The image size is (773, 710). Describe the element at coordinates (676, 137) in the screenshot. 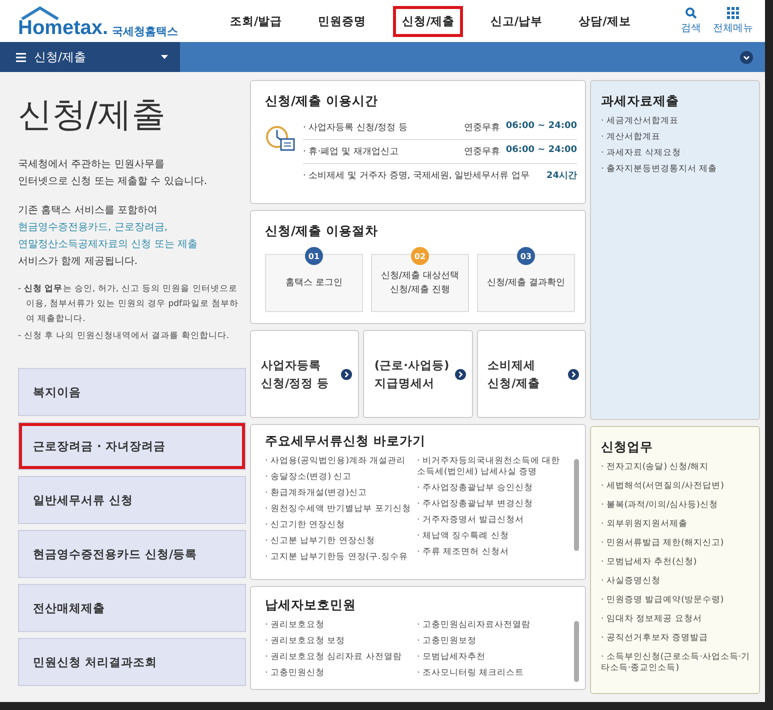

I see `tax-data-link: · 계산서합계표` at that location.